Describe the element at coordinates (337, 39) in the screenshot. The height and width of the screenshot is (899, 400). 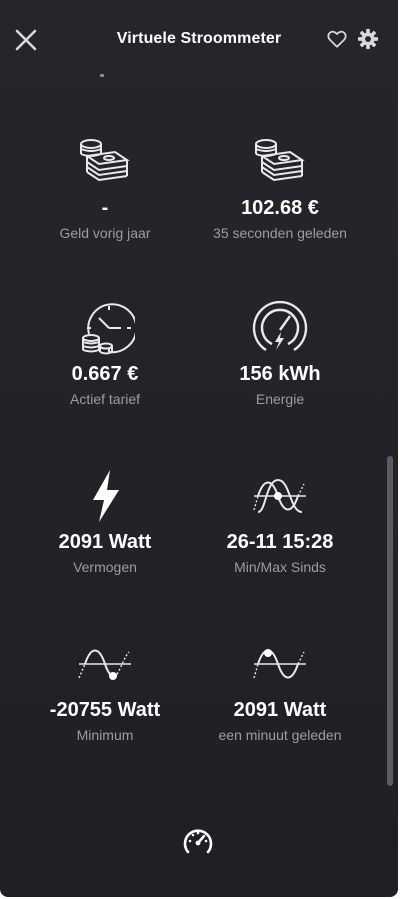
I see `heart-icon` at that location.